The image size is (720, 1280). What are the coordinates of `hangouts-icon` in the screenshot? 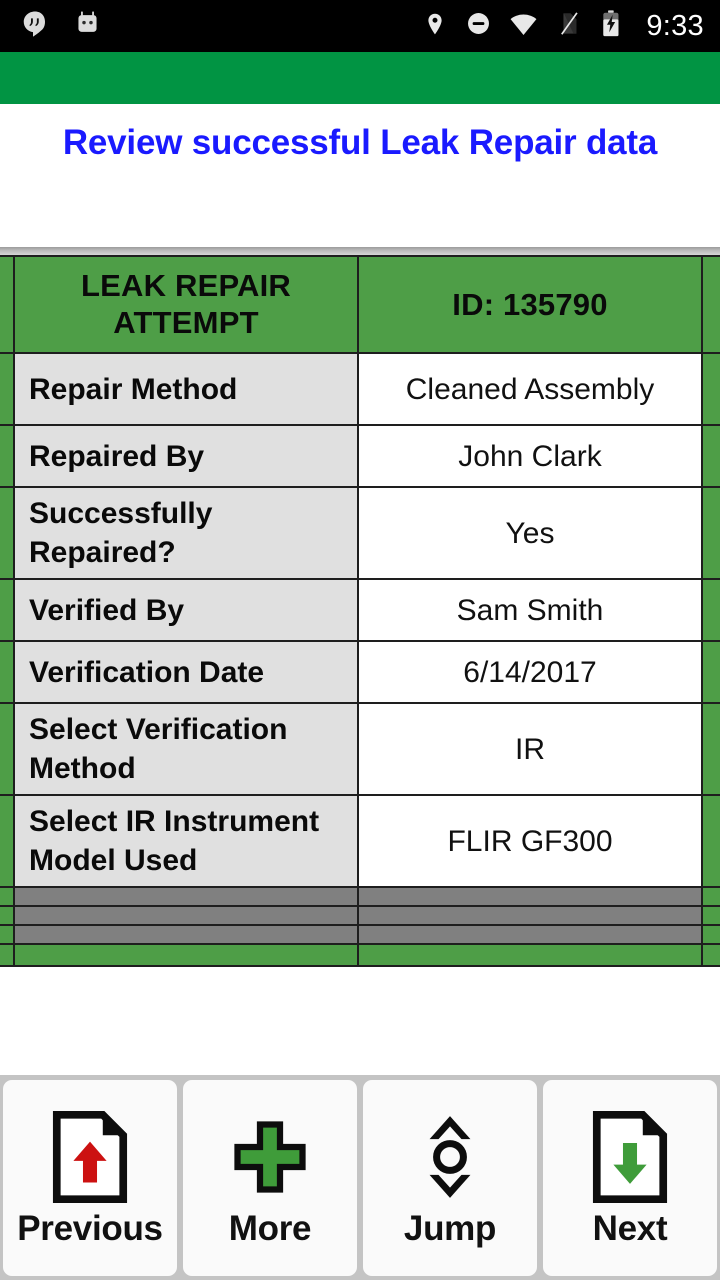 It's located at (35, 26).